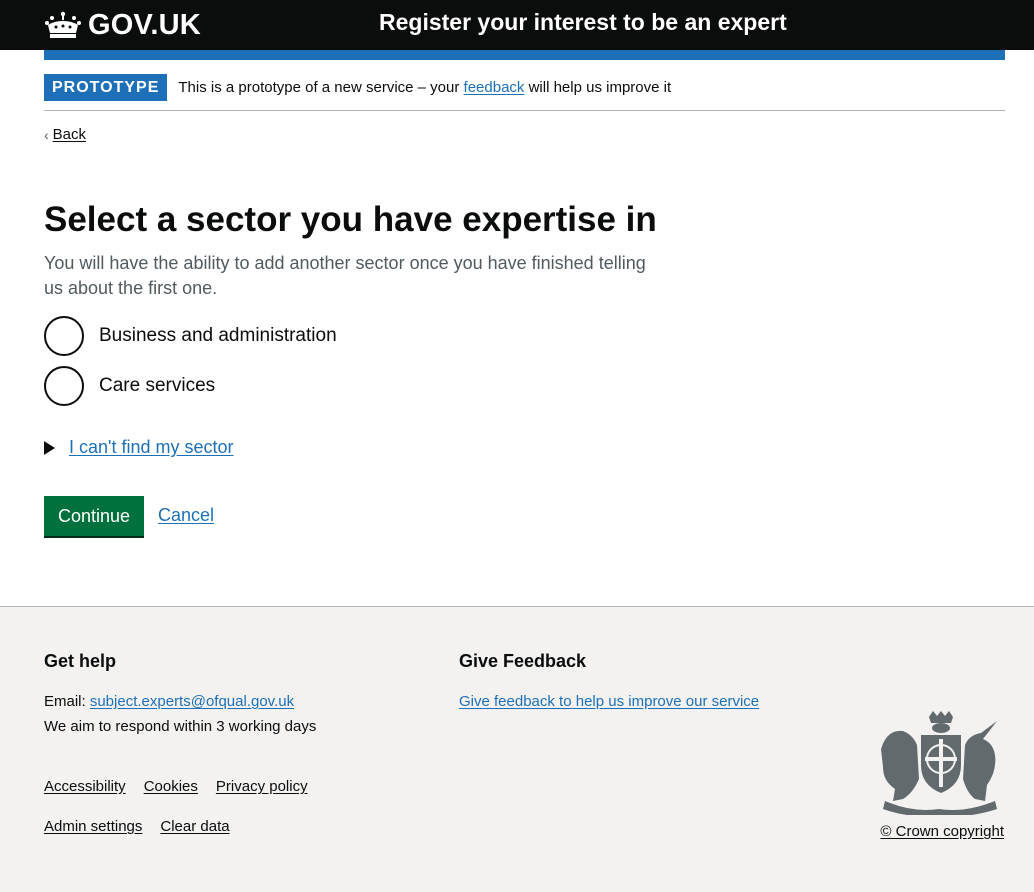  I want to click on logo-text: GOV.UK, so click(144, 24).